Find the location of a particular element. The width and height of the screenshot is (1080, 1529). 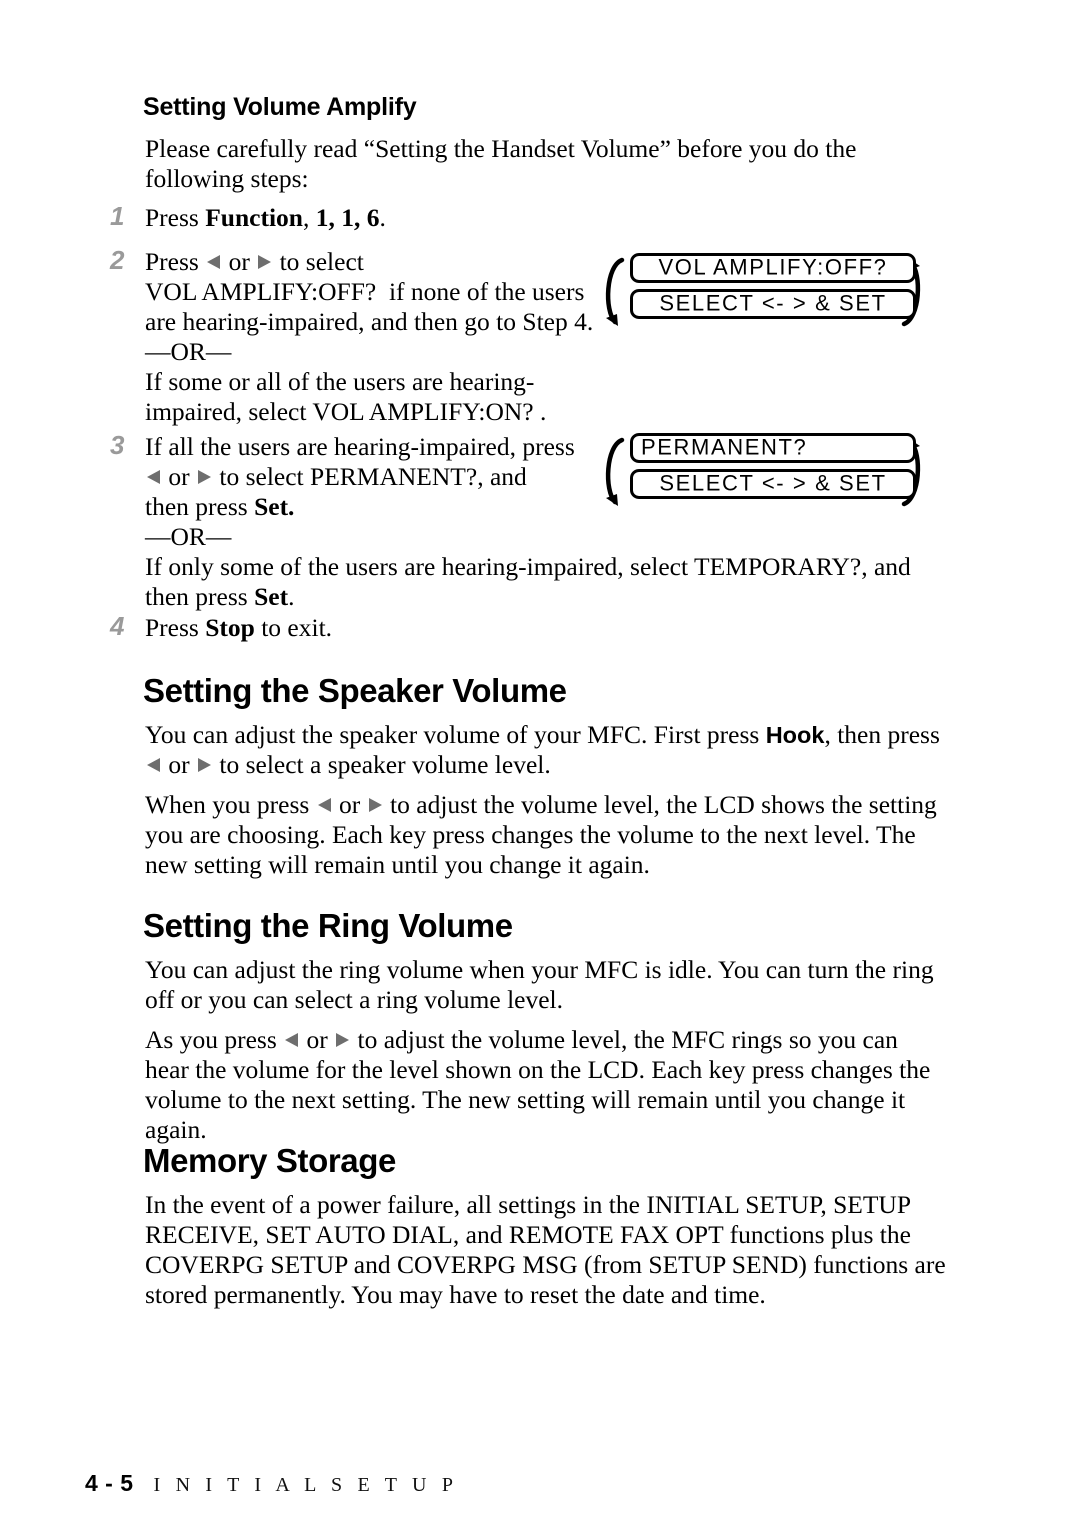

key-hook: Hook is located at coordinates (795, 735).